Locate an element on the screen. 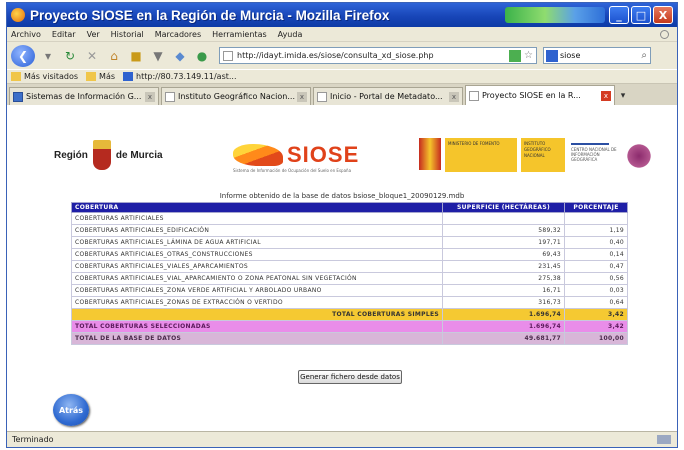 This screenshot has width=684, height=450. total-porcentaje: 100,00 is located at coordinates (596, 338).